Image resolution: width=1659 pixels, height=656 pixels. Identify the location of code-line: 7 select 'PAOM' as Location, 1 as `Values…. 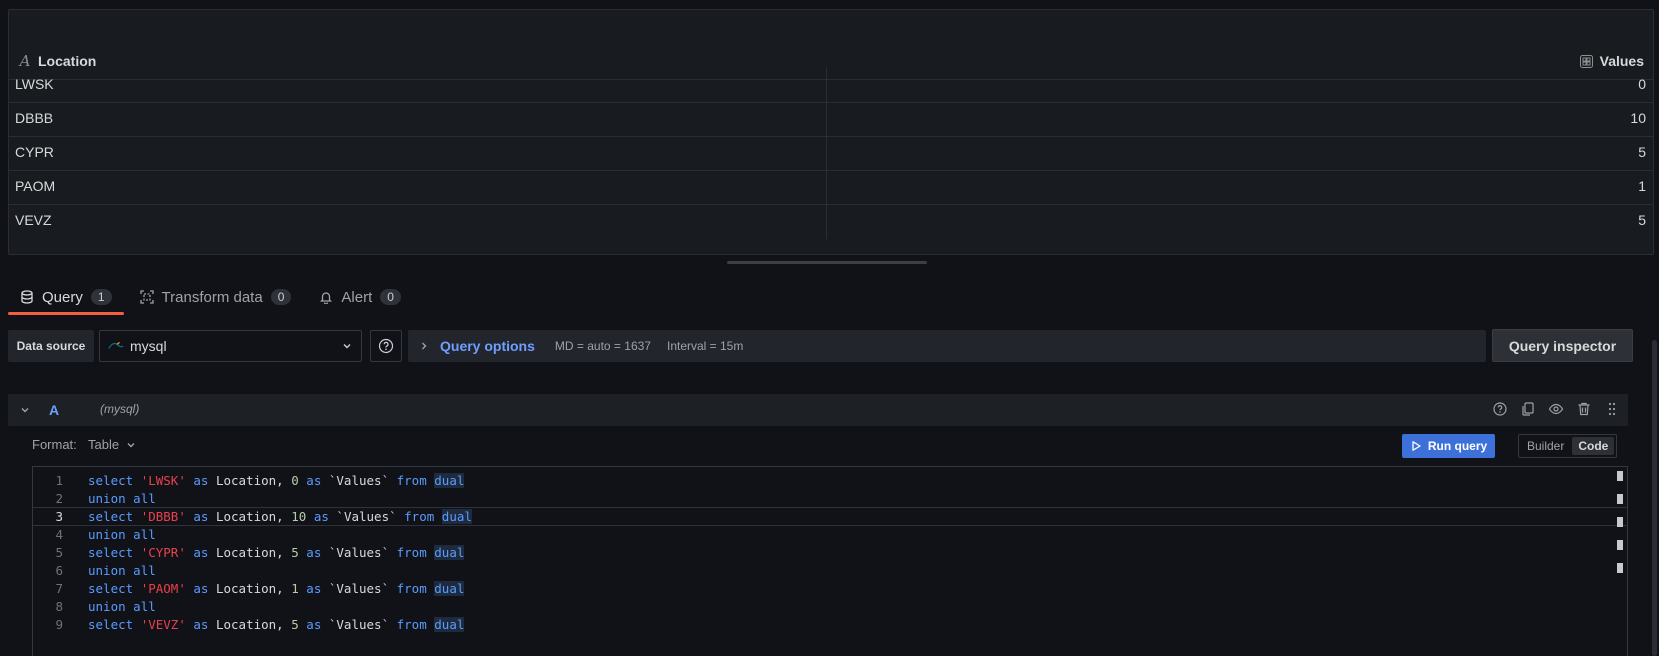
(830, 588).